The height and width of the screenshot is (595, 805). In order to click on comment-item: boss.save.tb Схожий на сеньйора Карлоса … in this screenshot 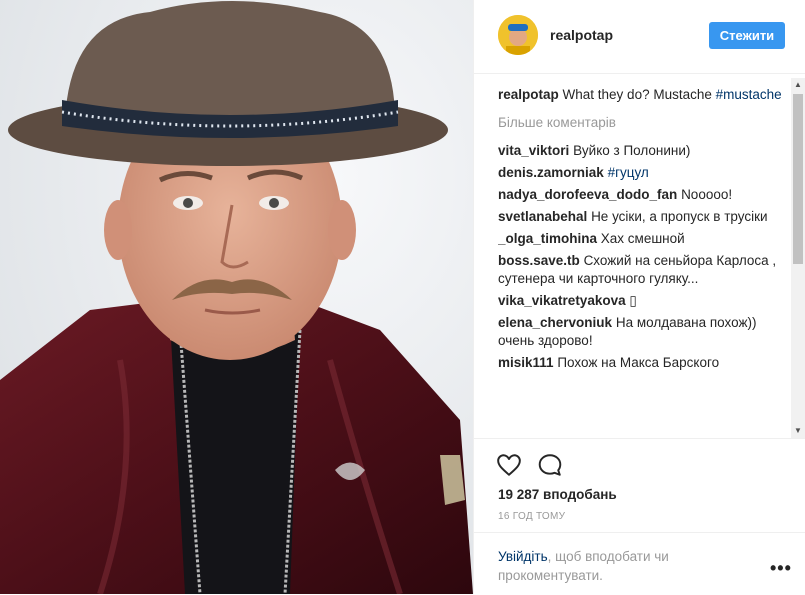, I will do `click(642, 270)`.